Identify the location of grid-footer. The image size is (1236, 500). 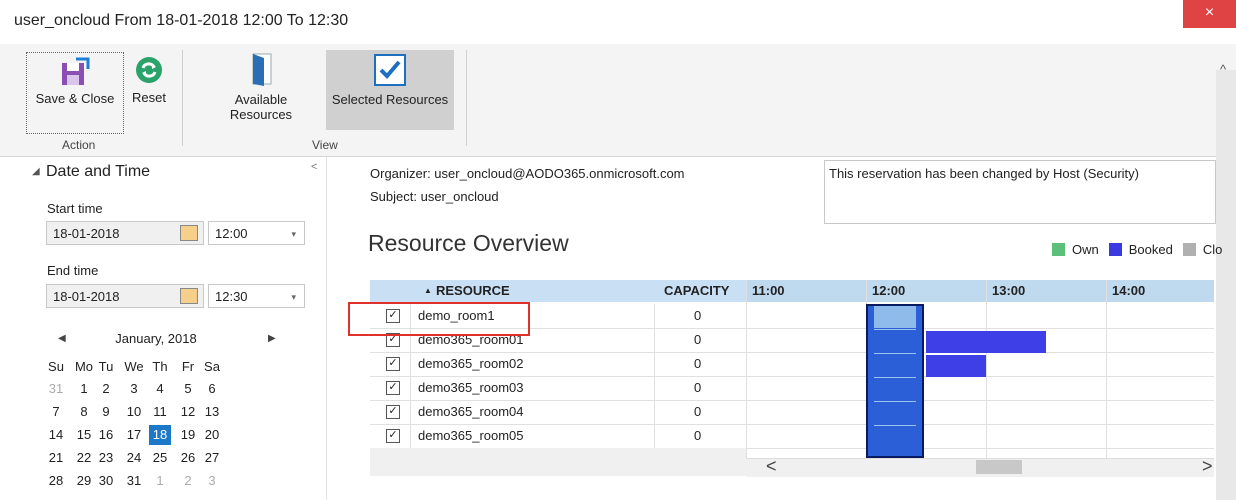
(558, 462).